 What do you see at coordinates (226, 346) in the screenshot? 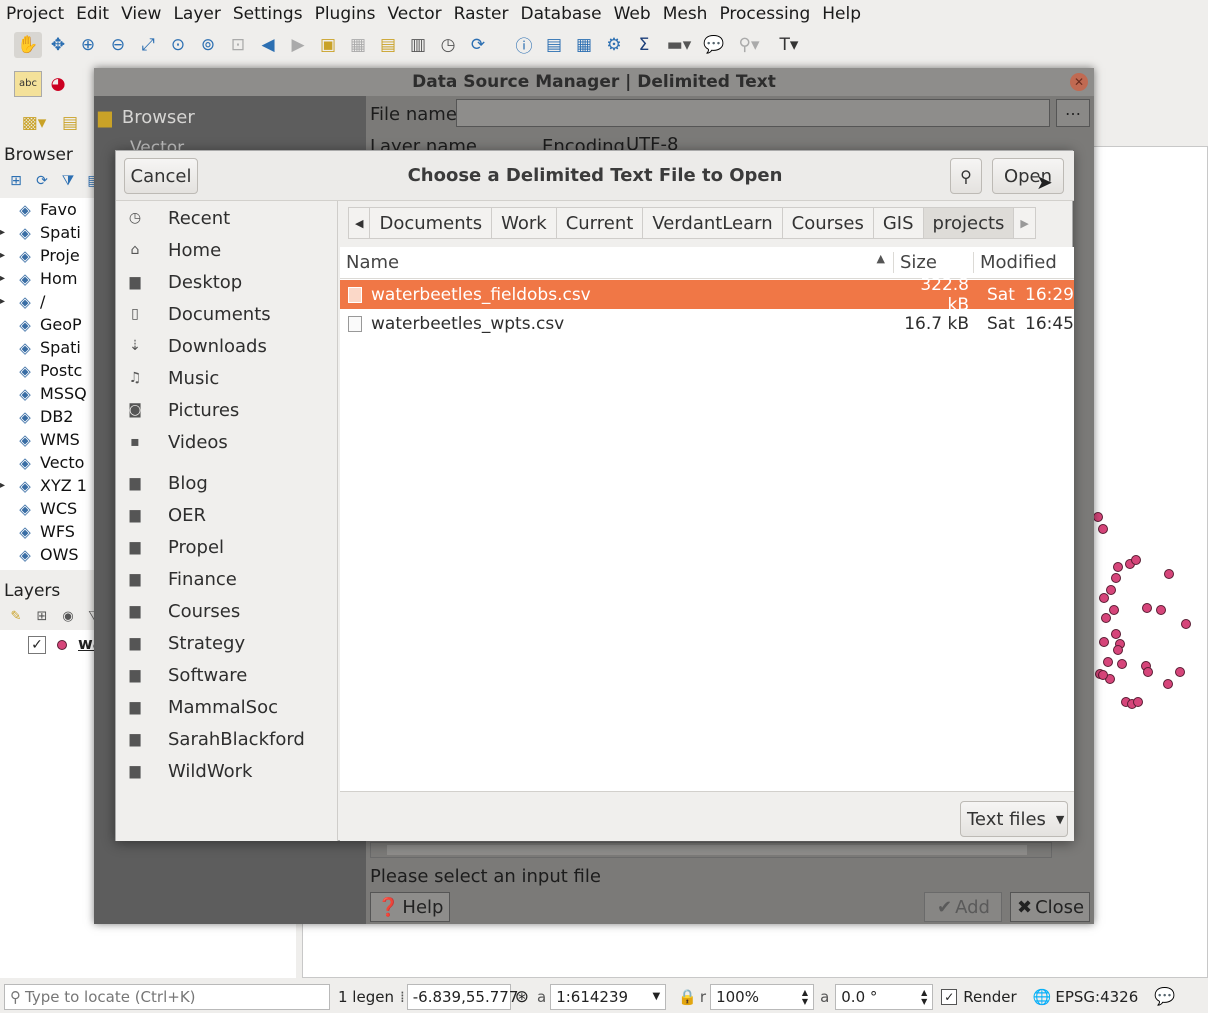
I see `place-downloads: ⇣ Downloads` at bounding box center [226, 346].